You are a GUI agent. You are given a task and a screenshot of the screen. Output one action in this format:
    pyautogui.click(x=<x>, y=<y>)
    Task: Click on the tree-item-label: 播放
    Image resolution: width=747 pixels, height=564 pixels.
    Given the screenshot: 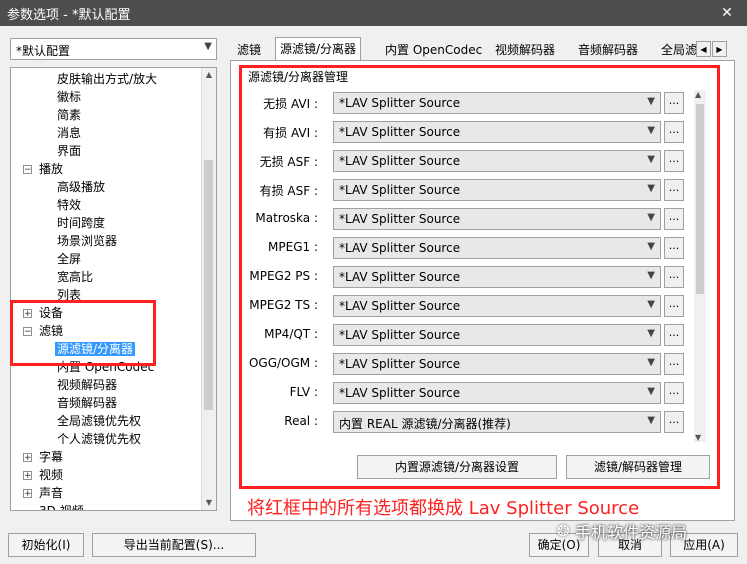 What is the action you would take?
    pyautogui.click(x=51, y=169)
    